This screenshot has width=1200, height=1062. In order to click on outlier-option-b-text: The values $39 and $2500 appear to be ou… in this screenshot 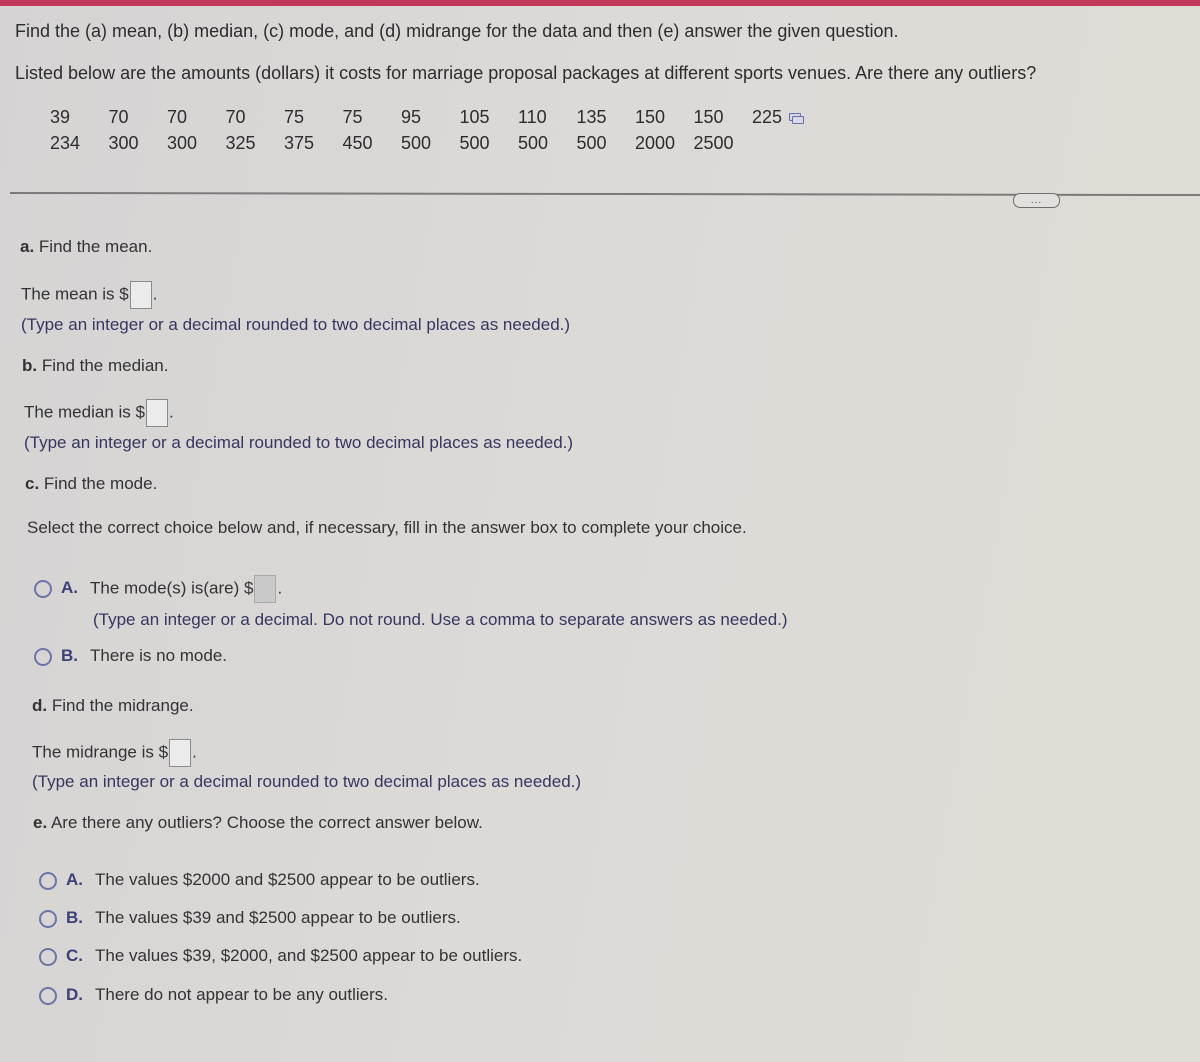, I will do `click(278, 917)`.